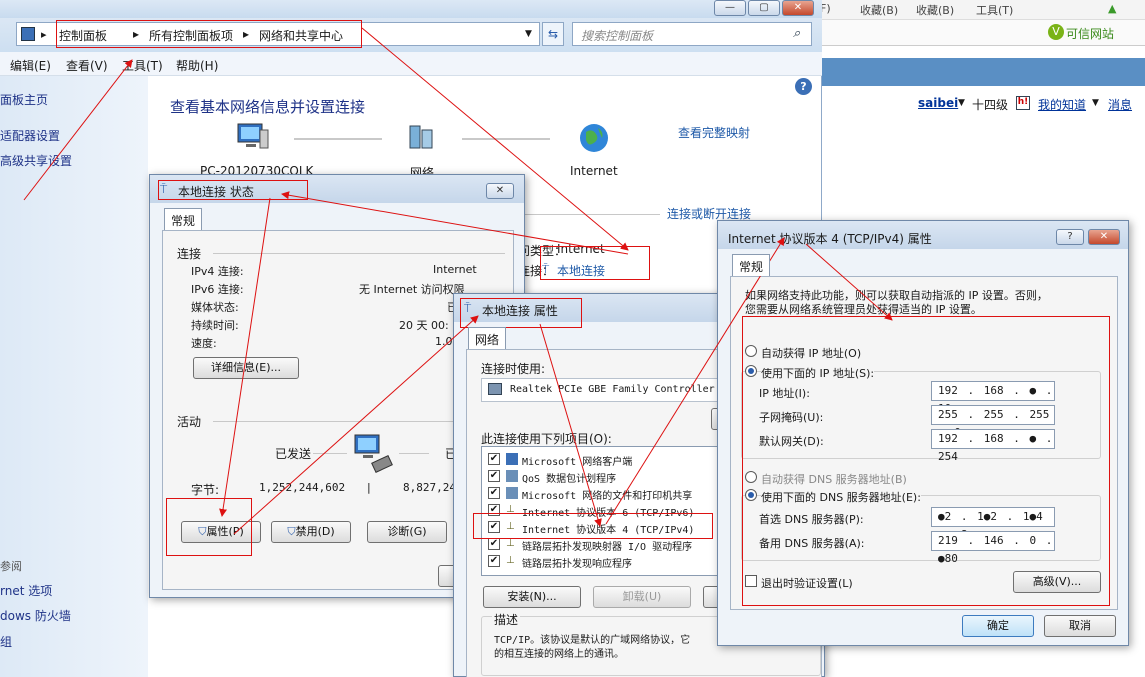 This screenshot has height=677, width=1145. What do you see at coordinates (424, 325) in the screenshot?
I see `status-row-value: 20 天 00:` at bounding box center [424, 325].